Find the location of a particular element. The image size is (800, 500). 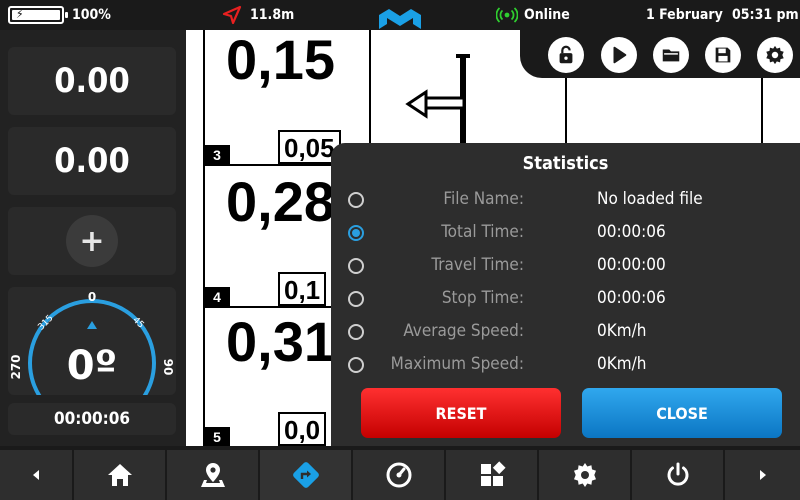

stat-value: 00:00:00 is located at coordinates (631, 265).